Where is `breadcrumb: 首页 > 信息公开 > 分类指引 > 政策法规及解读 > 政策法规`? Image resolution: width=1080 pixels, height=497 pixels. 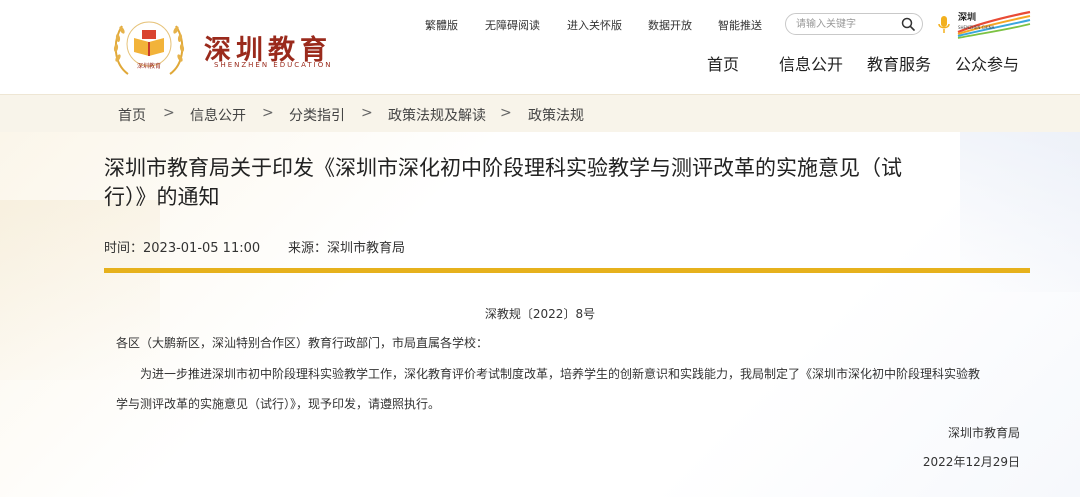
breadcrumb: 首页 > 信息公开 > 分类指引 > 政策法规及解读 > 政策法规 is located at coordinates (540, 113).